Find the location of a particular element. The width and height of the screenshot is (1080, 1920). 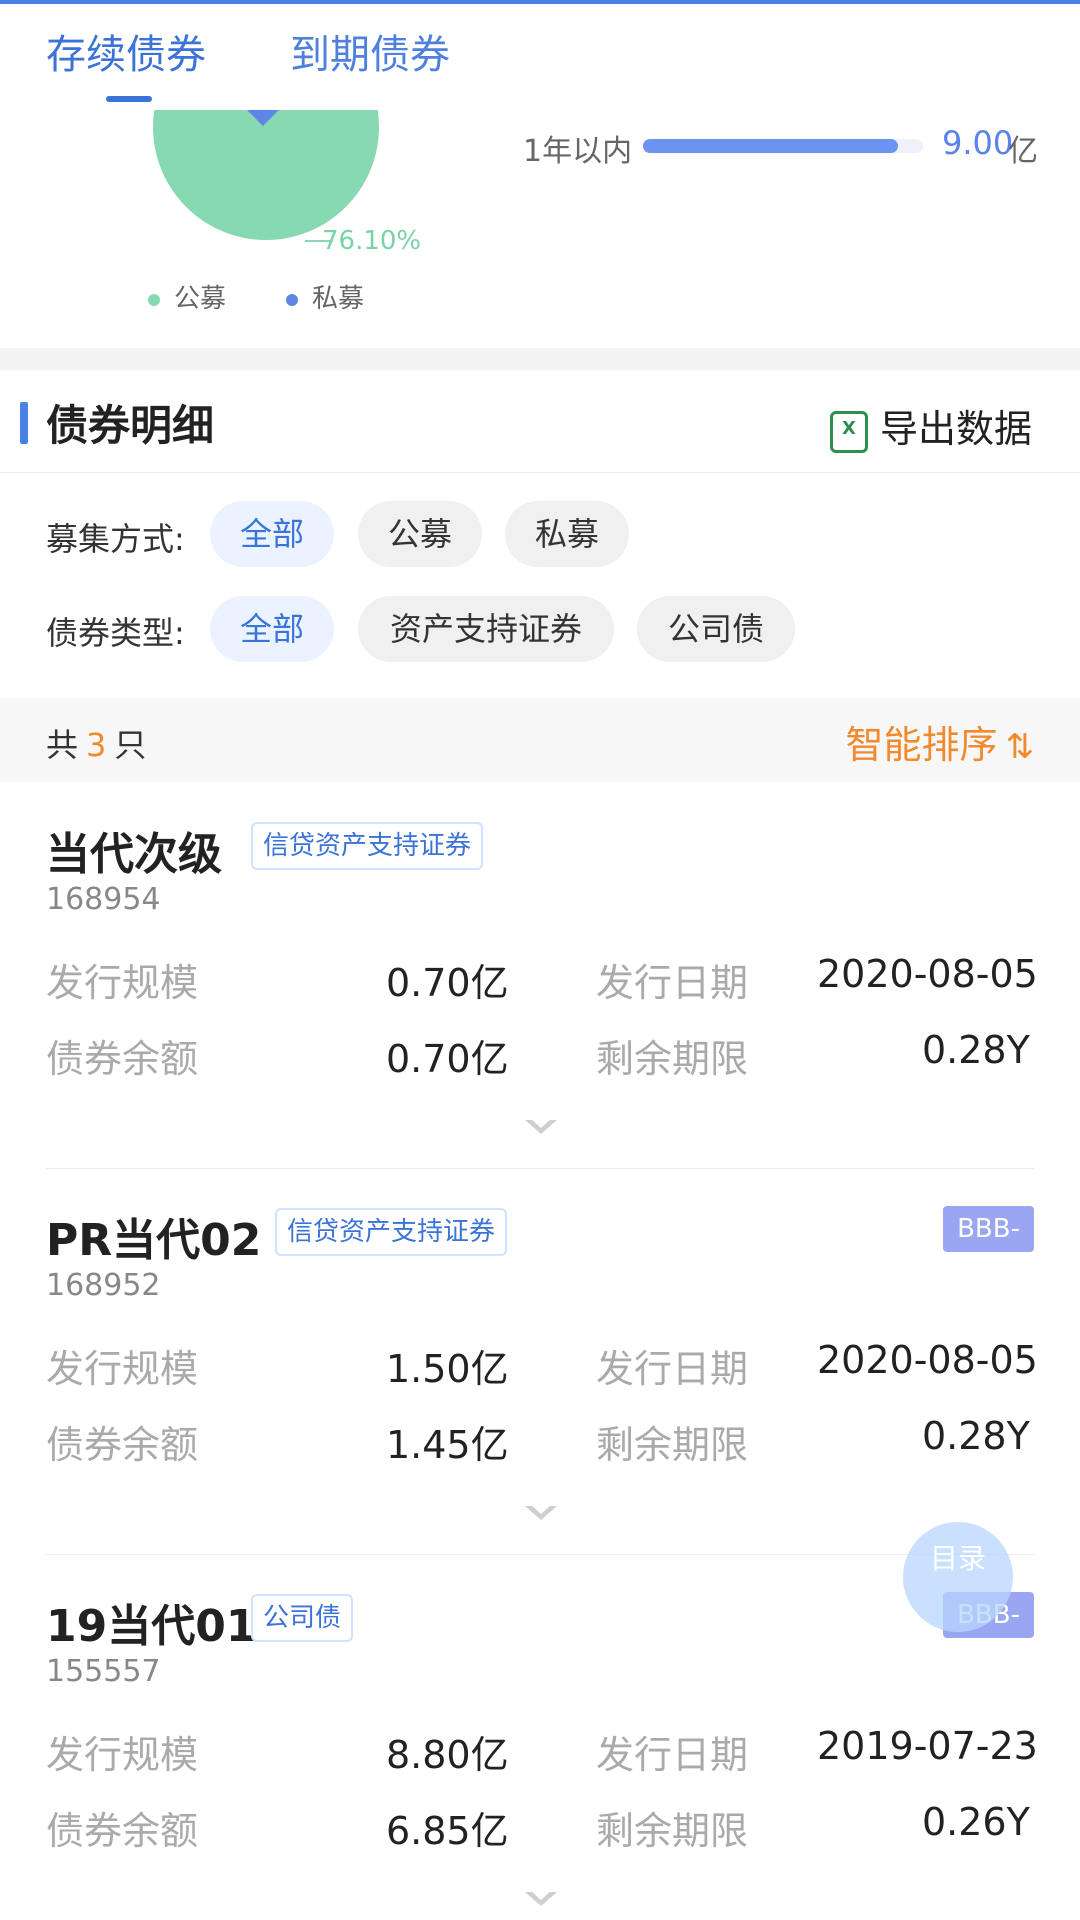

legend-item-private: 私募 is located at coordinates (325, 296).